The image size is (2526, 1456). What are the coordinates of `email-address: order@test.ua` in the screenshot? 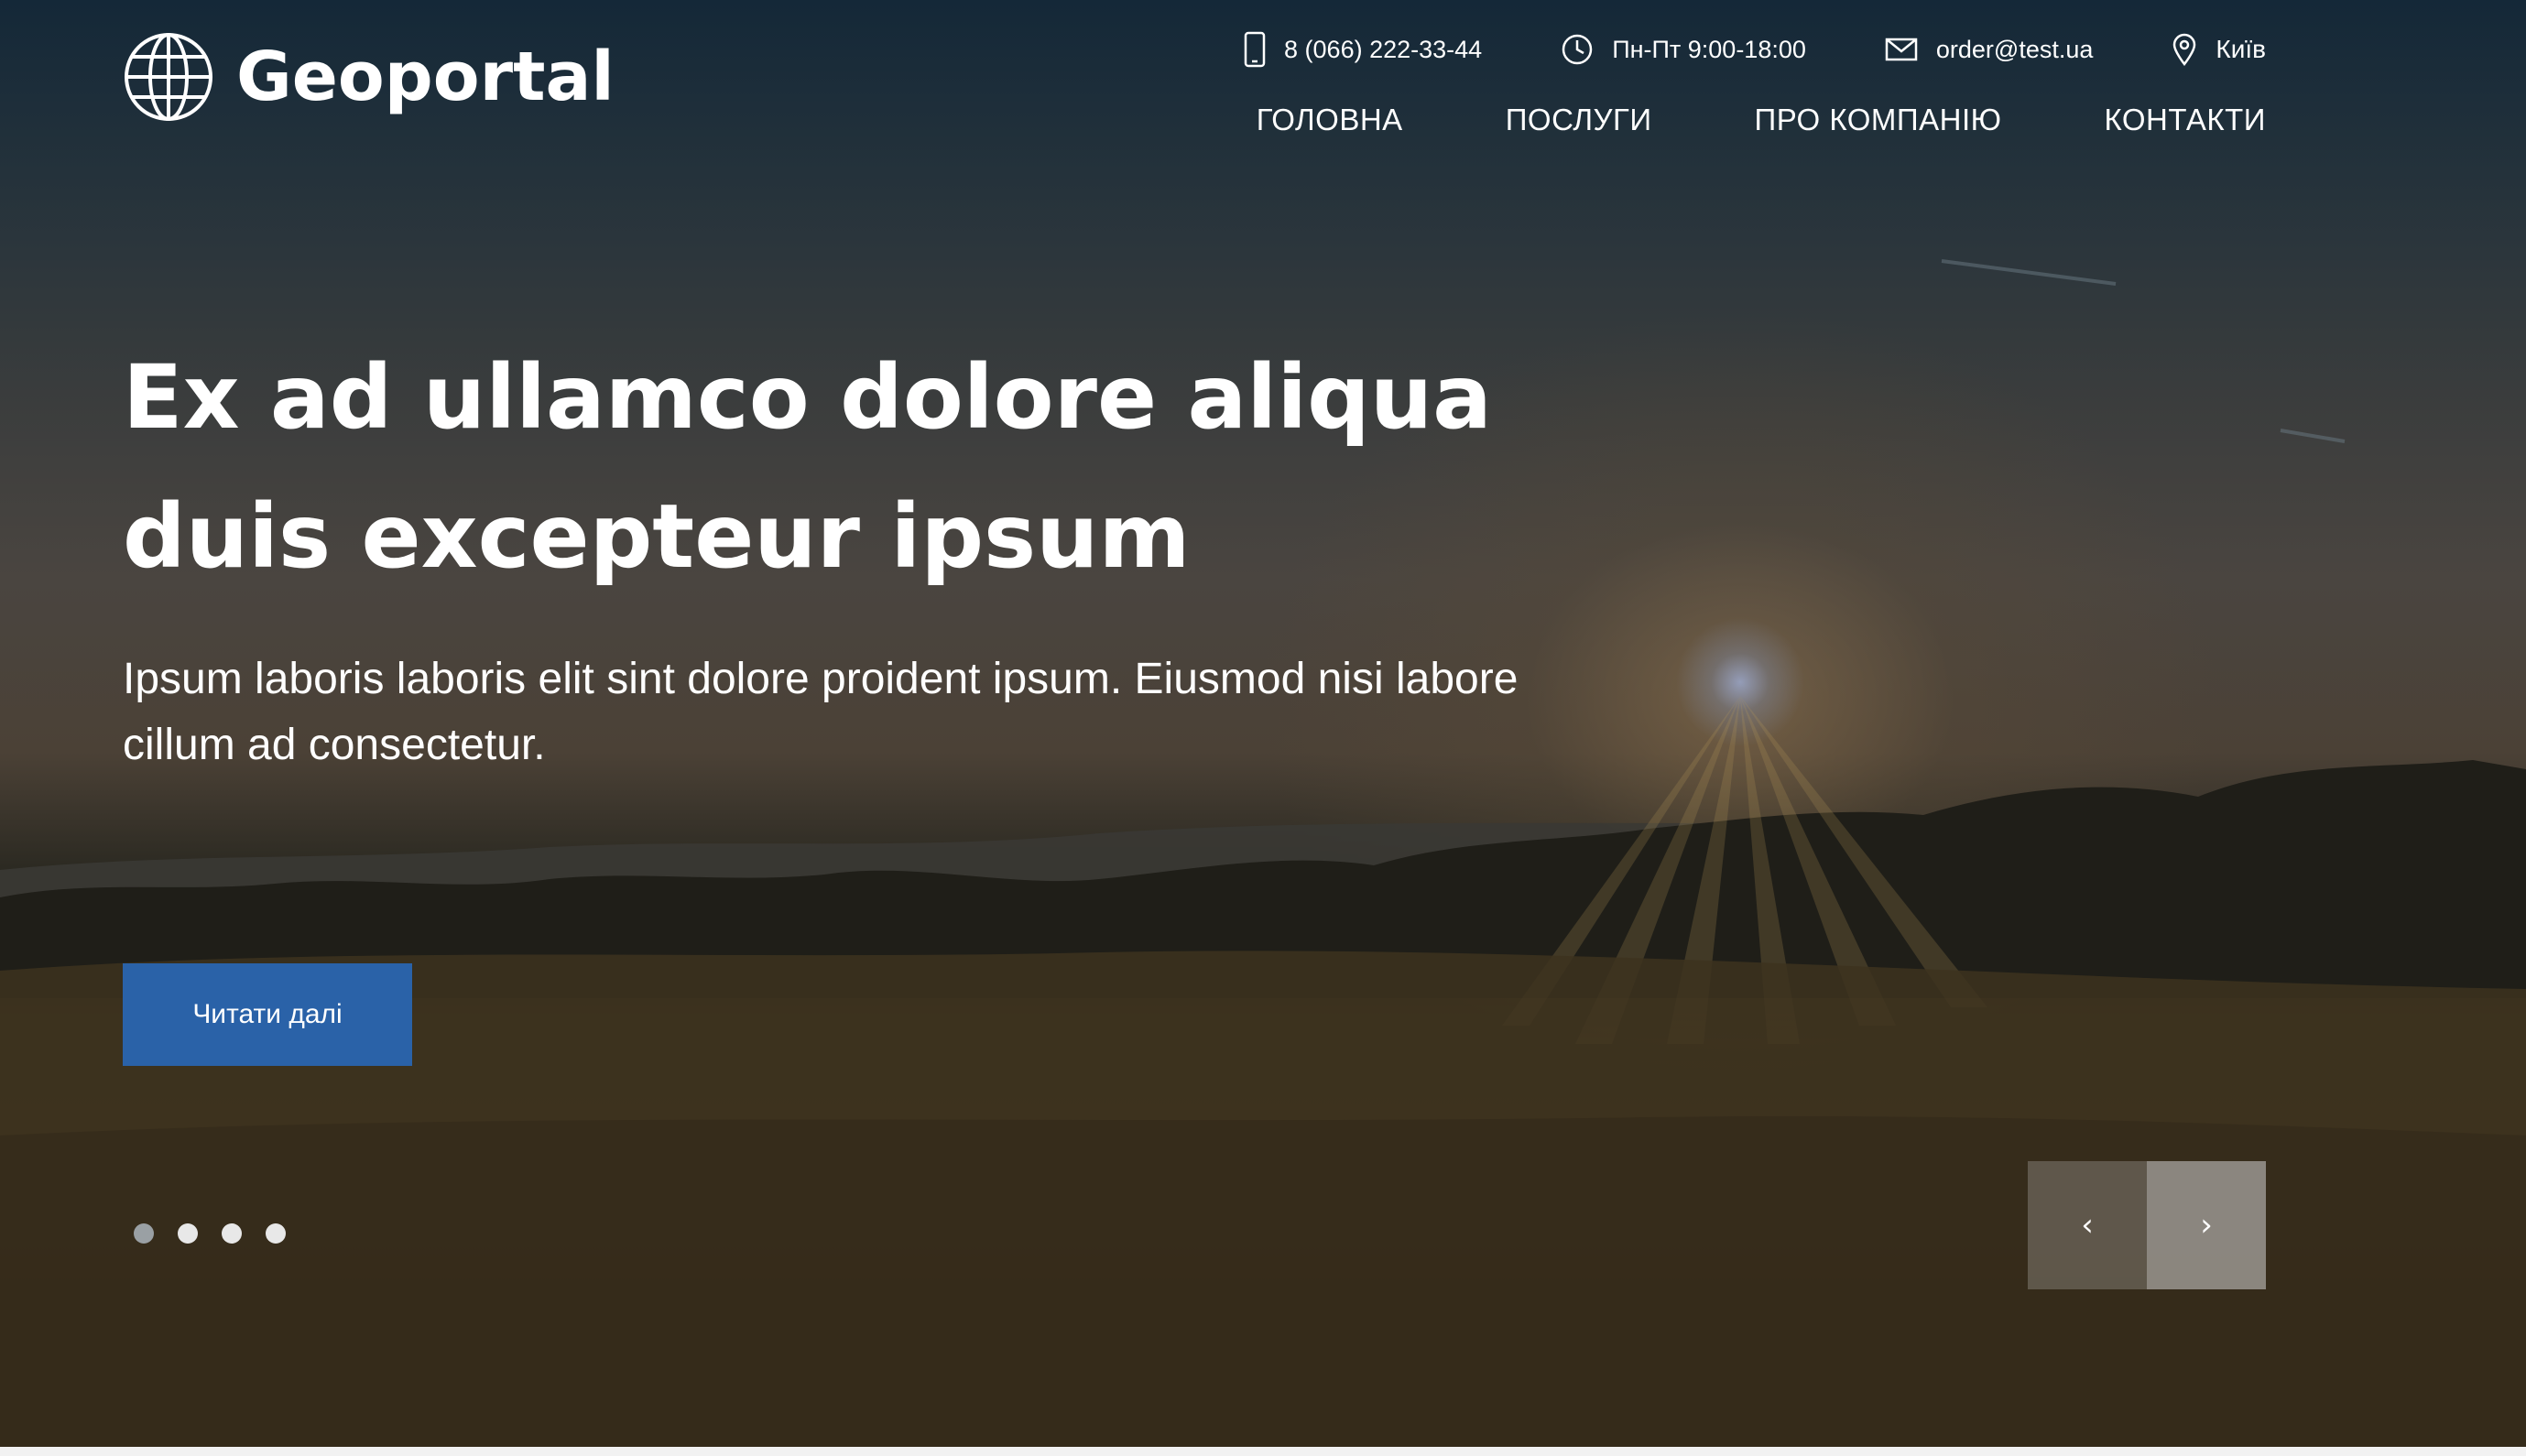 It's located at (2014, 49).